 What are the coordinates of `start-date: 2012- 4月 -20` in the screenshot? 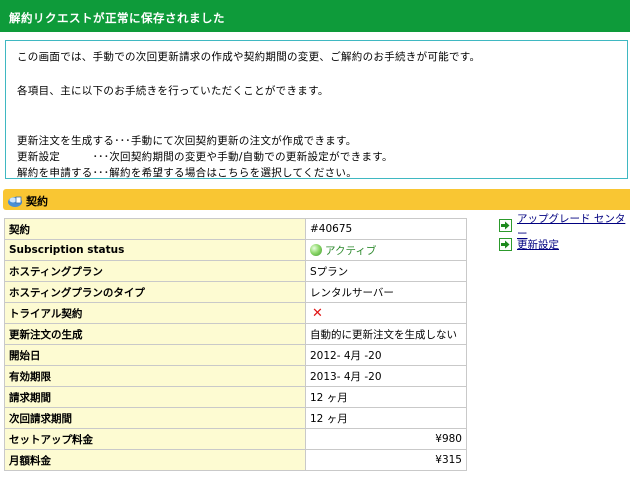 It's located at (386, 355).